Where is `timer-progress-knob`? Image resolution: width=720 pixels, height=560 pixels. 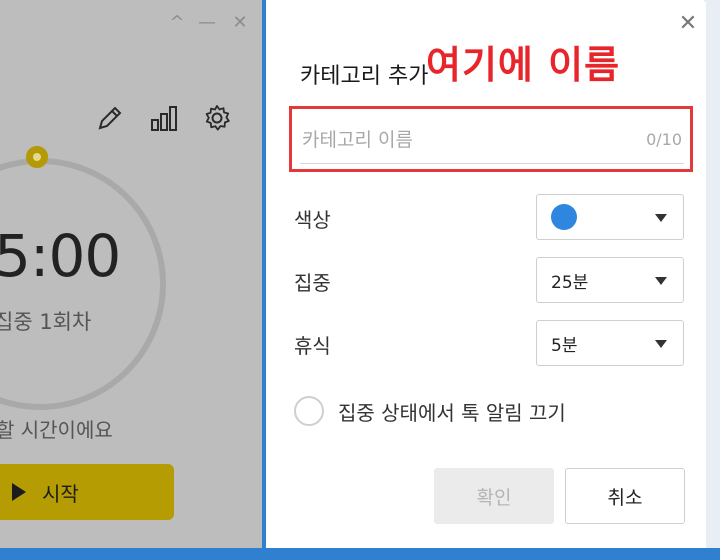
timer-progress-knob is located at coordinates (37, 157).